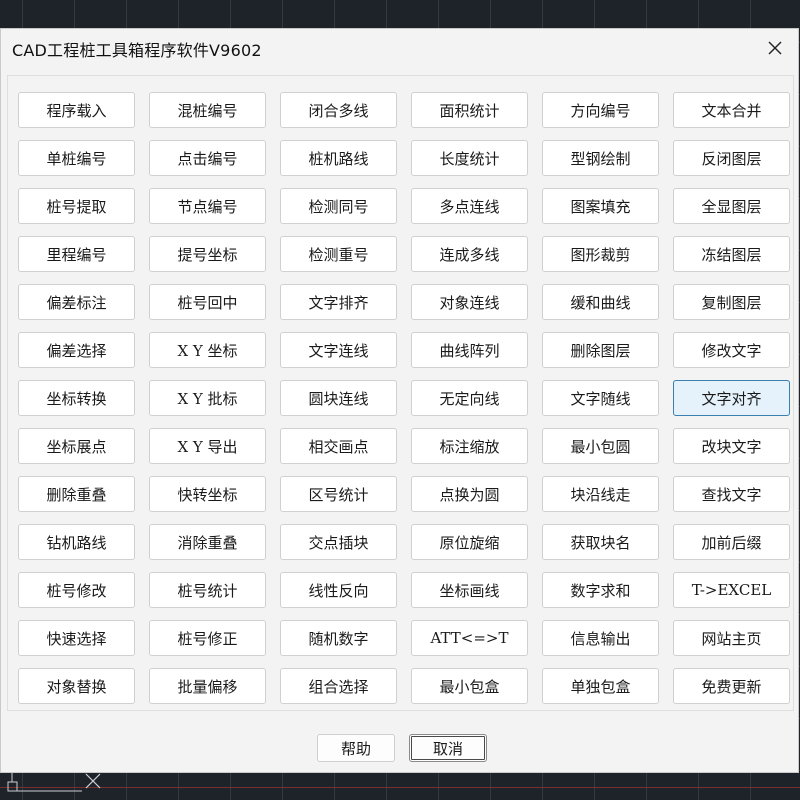 The image size is (800, 800). What do you see at coordinates (469, 158) in the screenshot?
I see `tool-button: 长度统计` at bounding box center [469, 158].